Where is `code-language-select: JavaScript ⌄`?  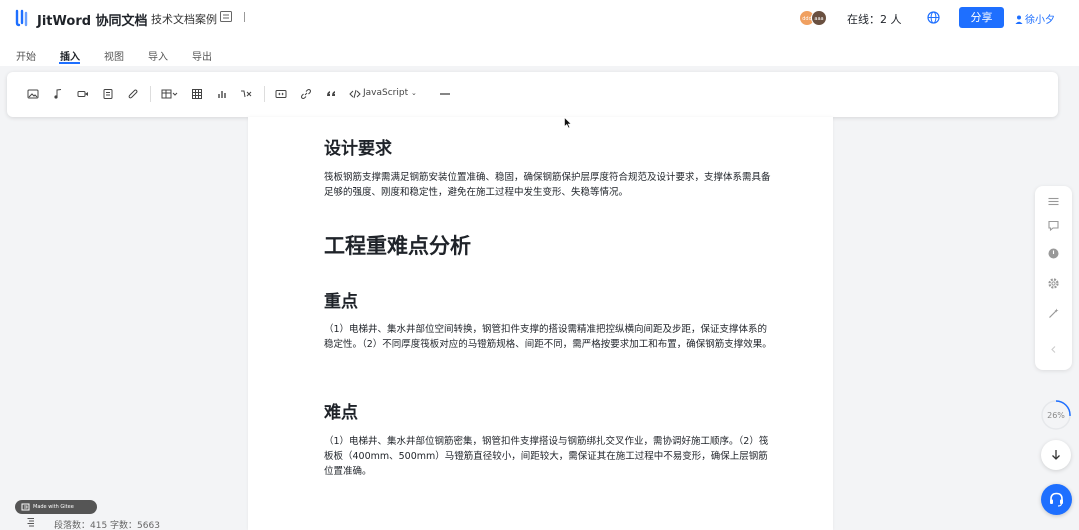
code-language-select: JavaScript ⌄ is located at coordinates (390, 93).